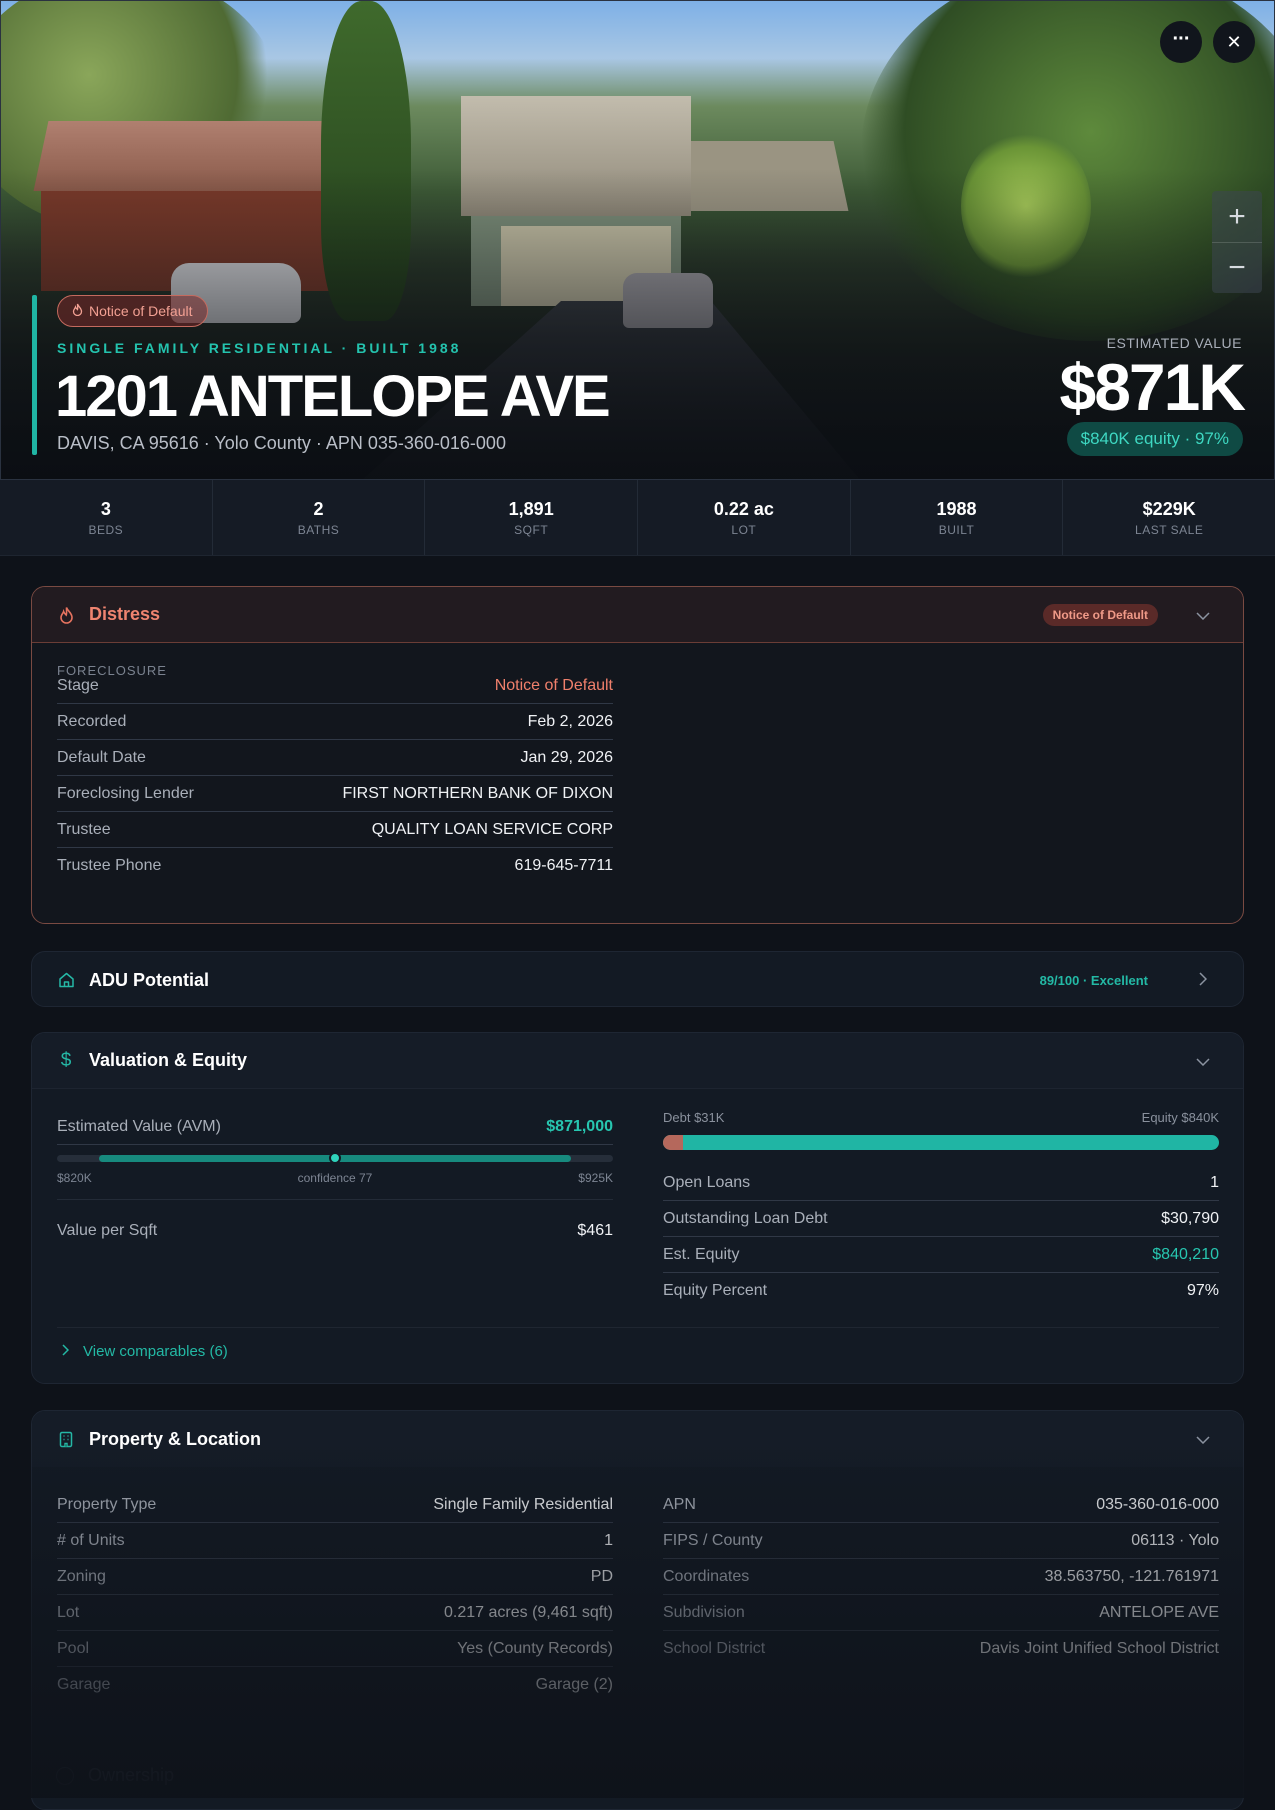  Describe the element at coordinates (956, 529) in the screenshot. I see `stat-label: BUILT` at that location.